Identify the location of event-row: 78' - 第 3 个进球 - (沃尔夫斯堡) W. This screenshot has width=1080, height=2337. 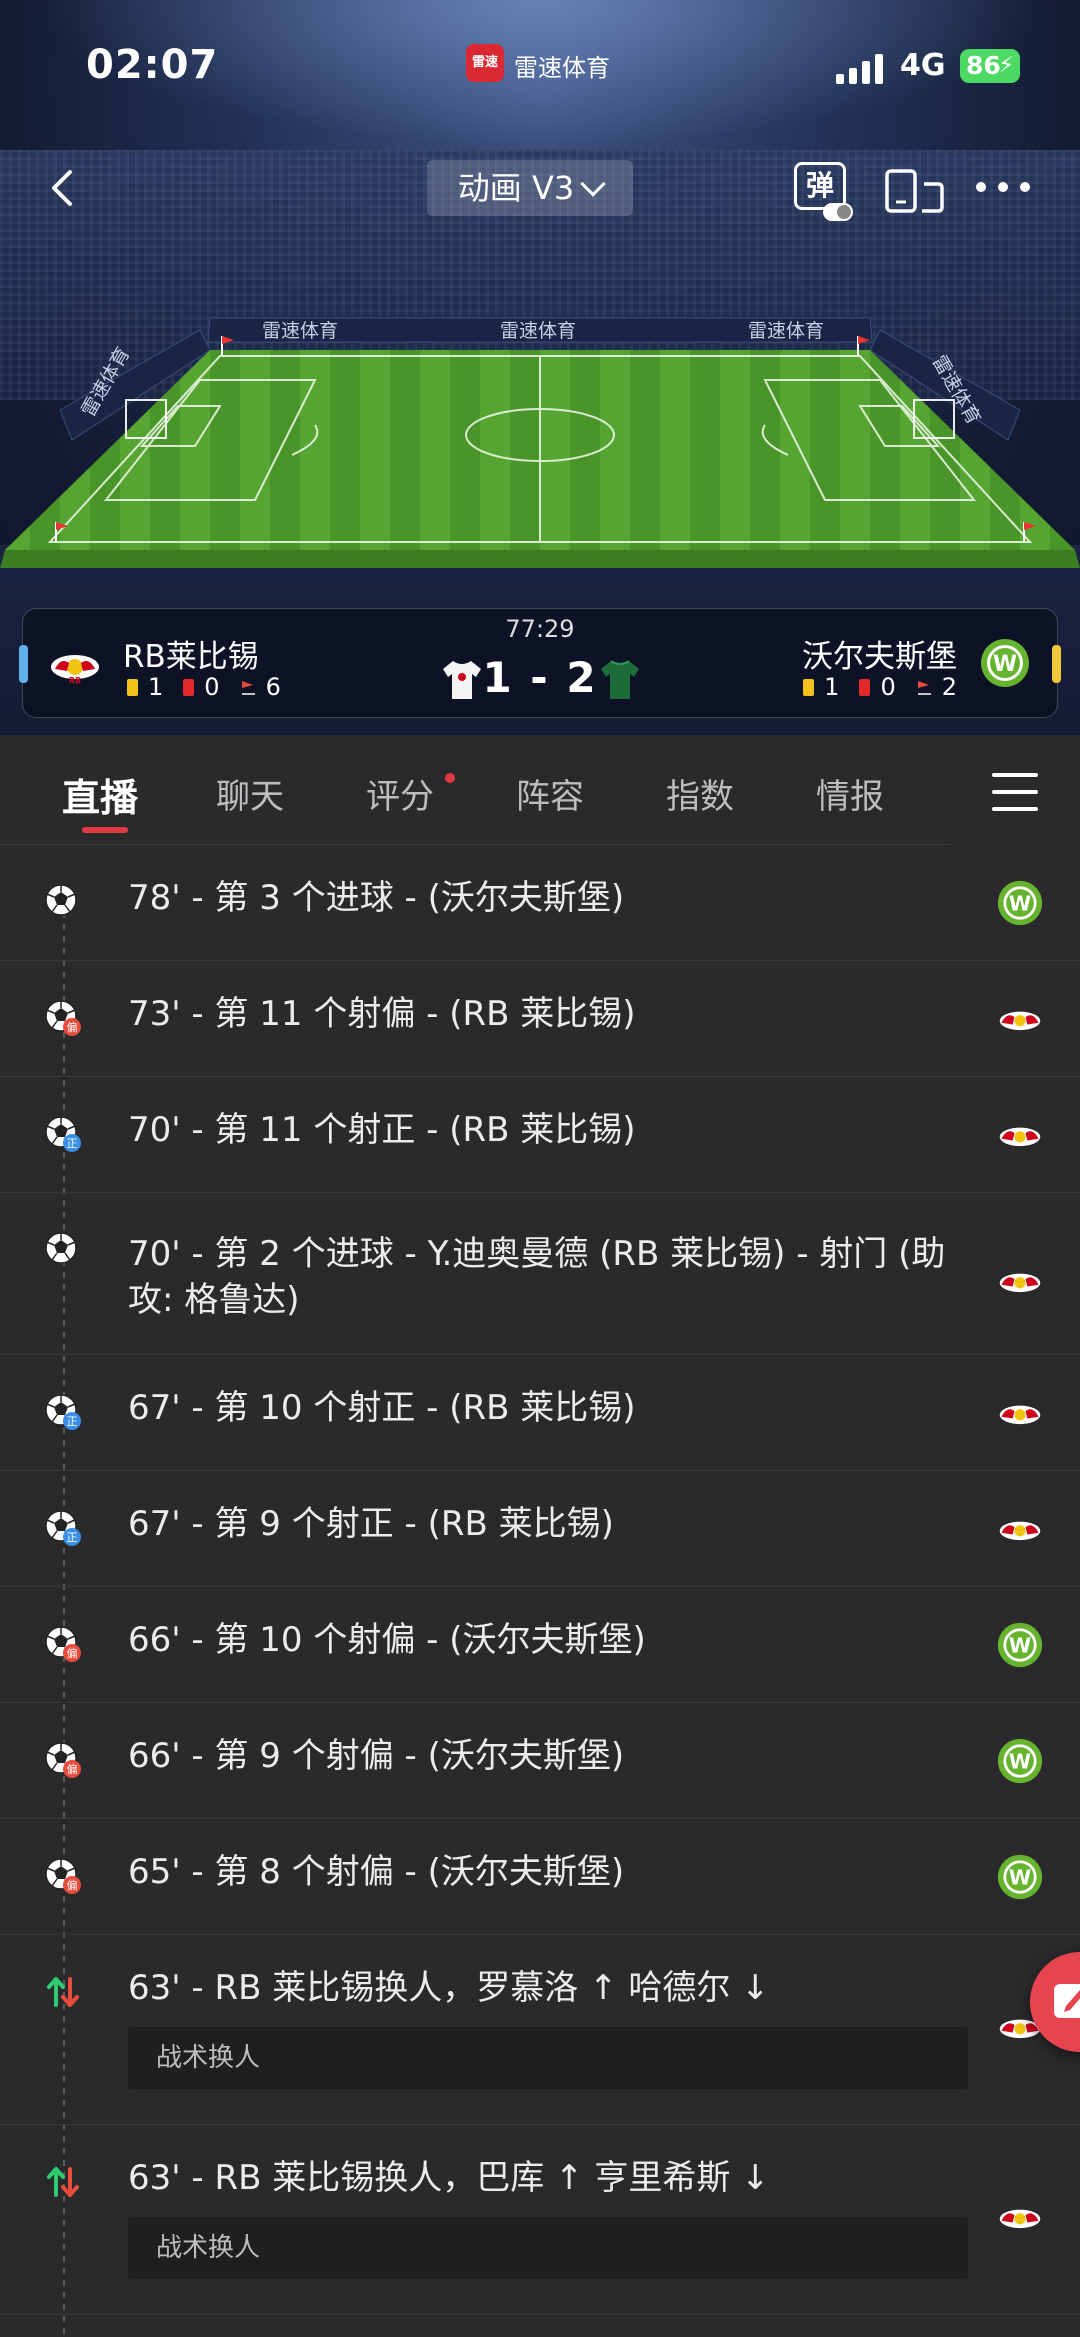
(540, 903).